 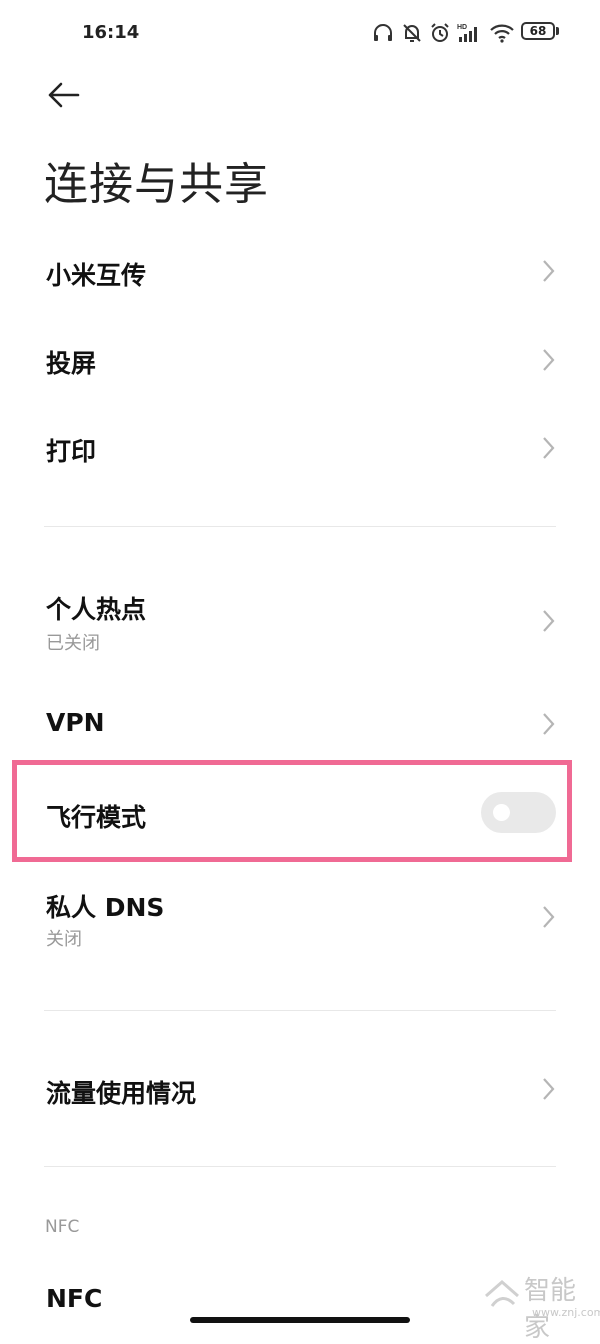 I want to click on bell-off-icon, so click(x=412, y=33).